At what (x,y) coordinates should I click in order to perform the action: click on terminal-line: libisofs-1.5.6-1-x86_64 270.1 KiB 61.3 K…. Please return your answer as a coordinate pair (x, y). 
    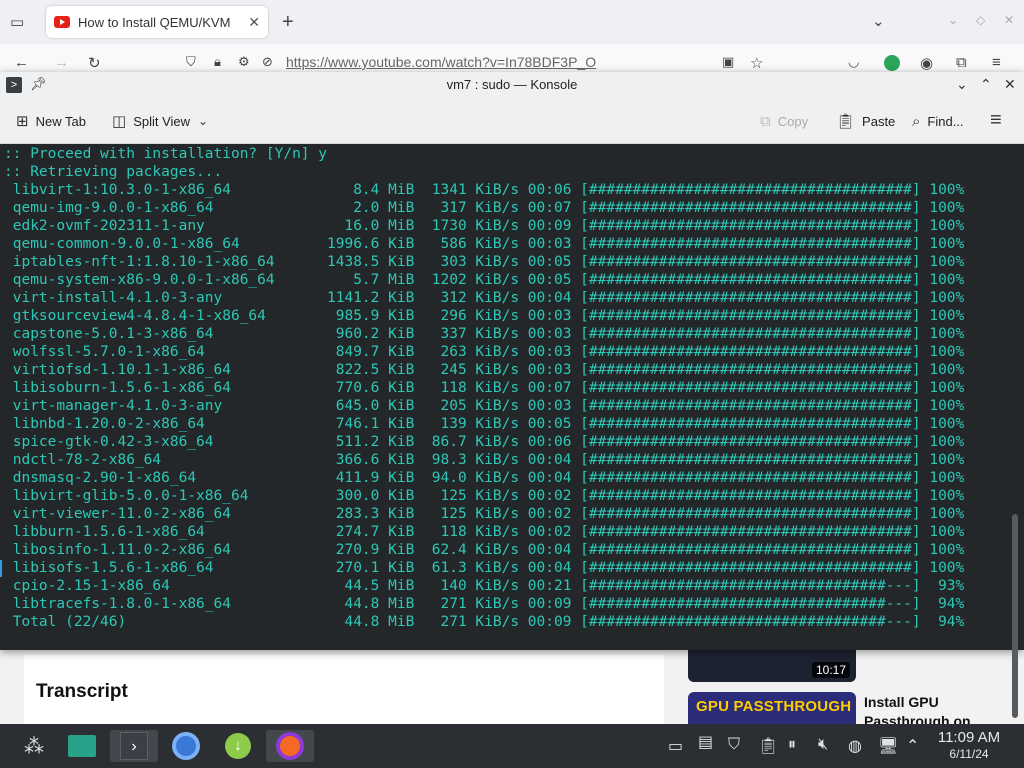
    Looking at the image, I should click on (484, 568).